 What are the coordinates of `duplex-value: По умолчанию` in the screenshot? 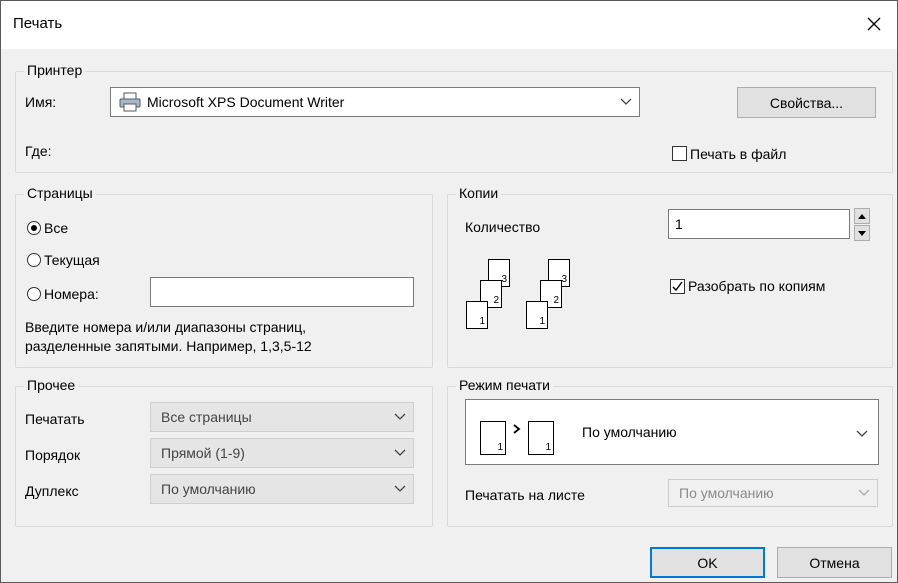 It's located at (208, 489).